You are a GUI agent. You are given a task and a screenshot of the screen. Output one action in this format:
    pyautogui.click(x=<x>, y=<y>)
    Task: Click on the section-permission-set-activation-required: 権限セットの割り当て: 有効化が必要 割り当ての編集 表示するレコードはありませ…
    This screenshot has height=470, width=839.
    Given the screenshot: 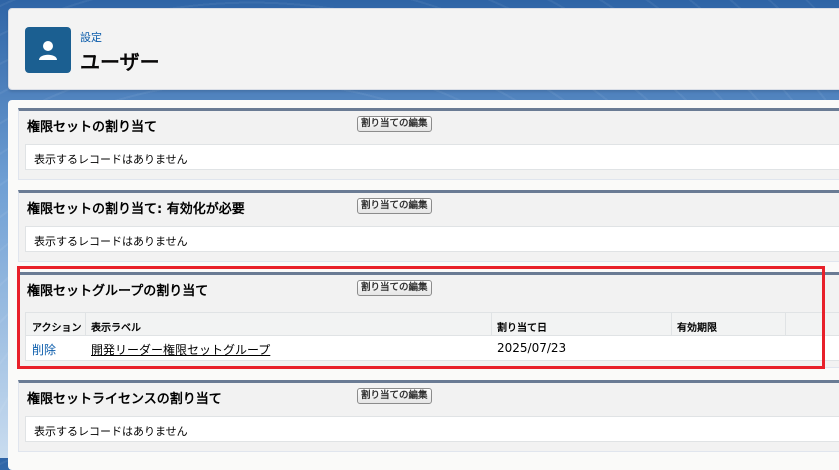 What is the action you would take?
    pyautogui.click(x=428, y=226)
    